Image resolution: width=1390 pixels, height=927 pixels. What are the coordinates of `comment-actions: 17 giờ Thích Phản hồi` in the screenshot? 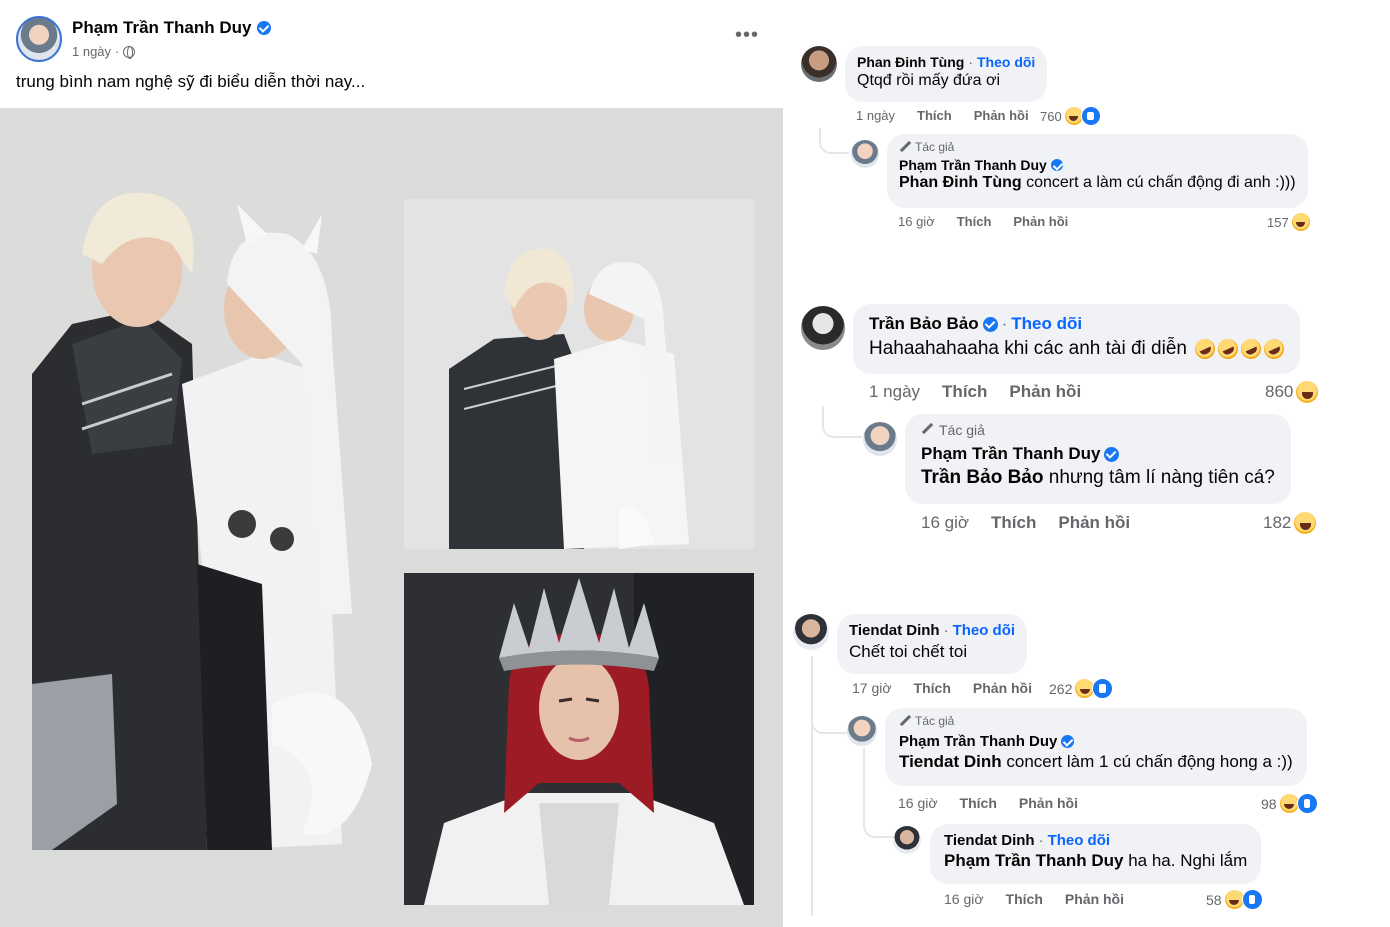 It's located at (953, 688).